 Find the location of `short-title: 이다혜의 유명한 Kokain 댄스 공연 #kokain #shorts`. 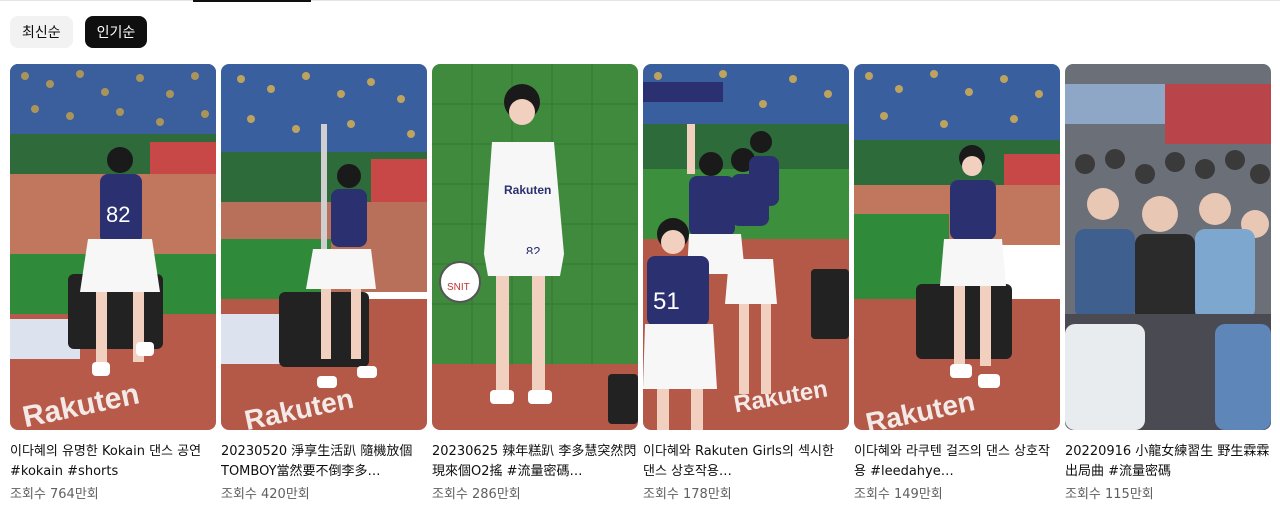

short-title: 이다혜의 유명한 Kokain 댄스 공연 #kokain #shorts is located at coordinates (113, 462).